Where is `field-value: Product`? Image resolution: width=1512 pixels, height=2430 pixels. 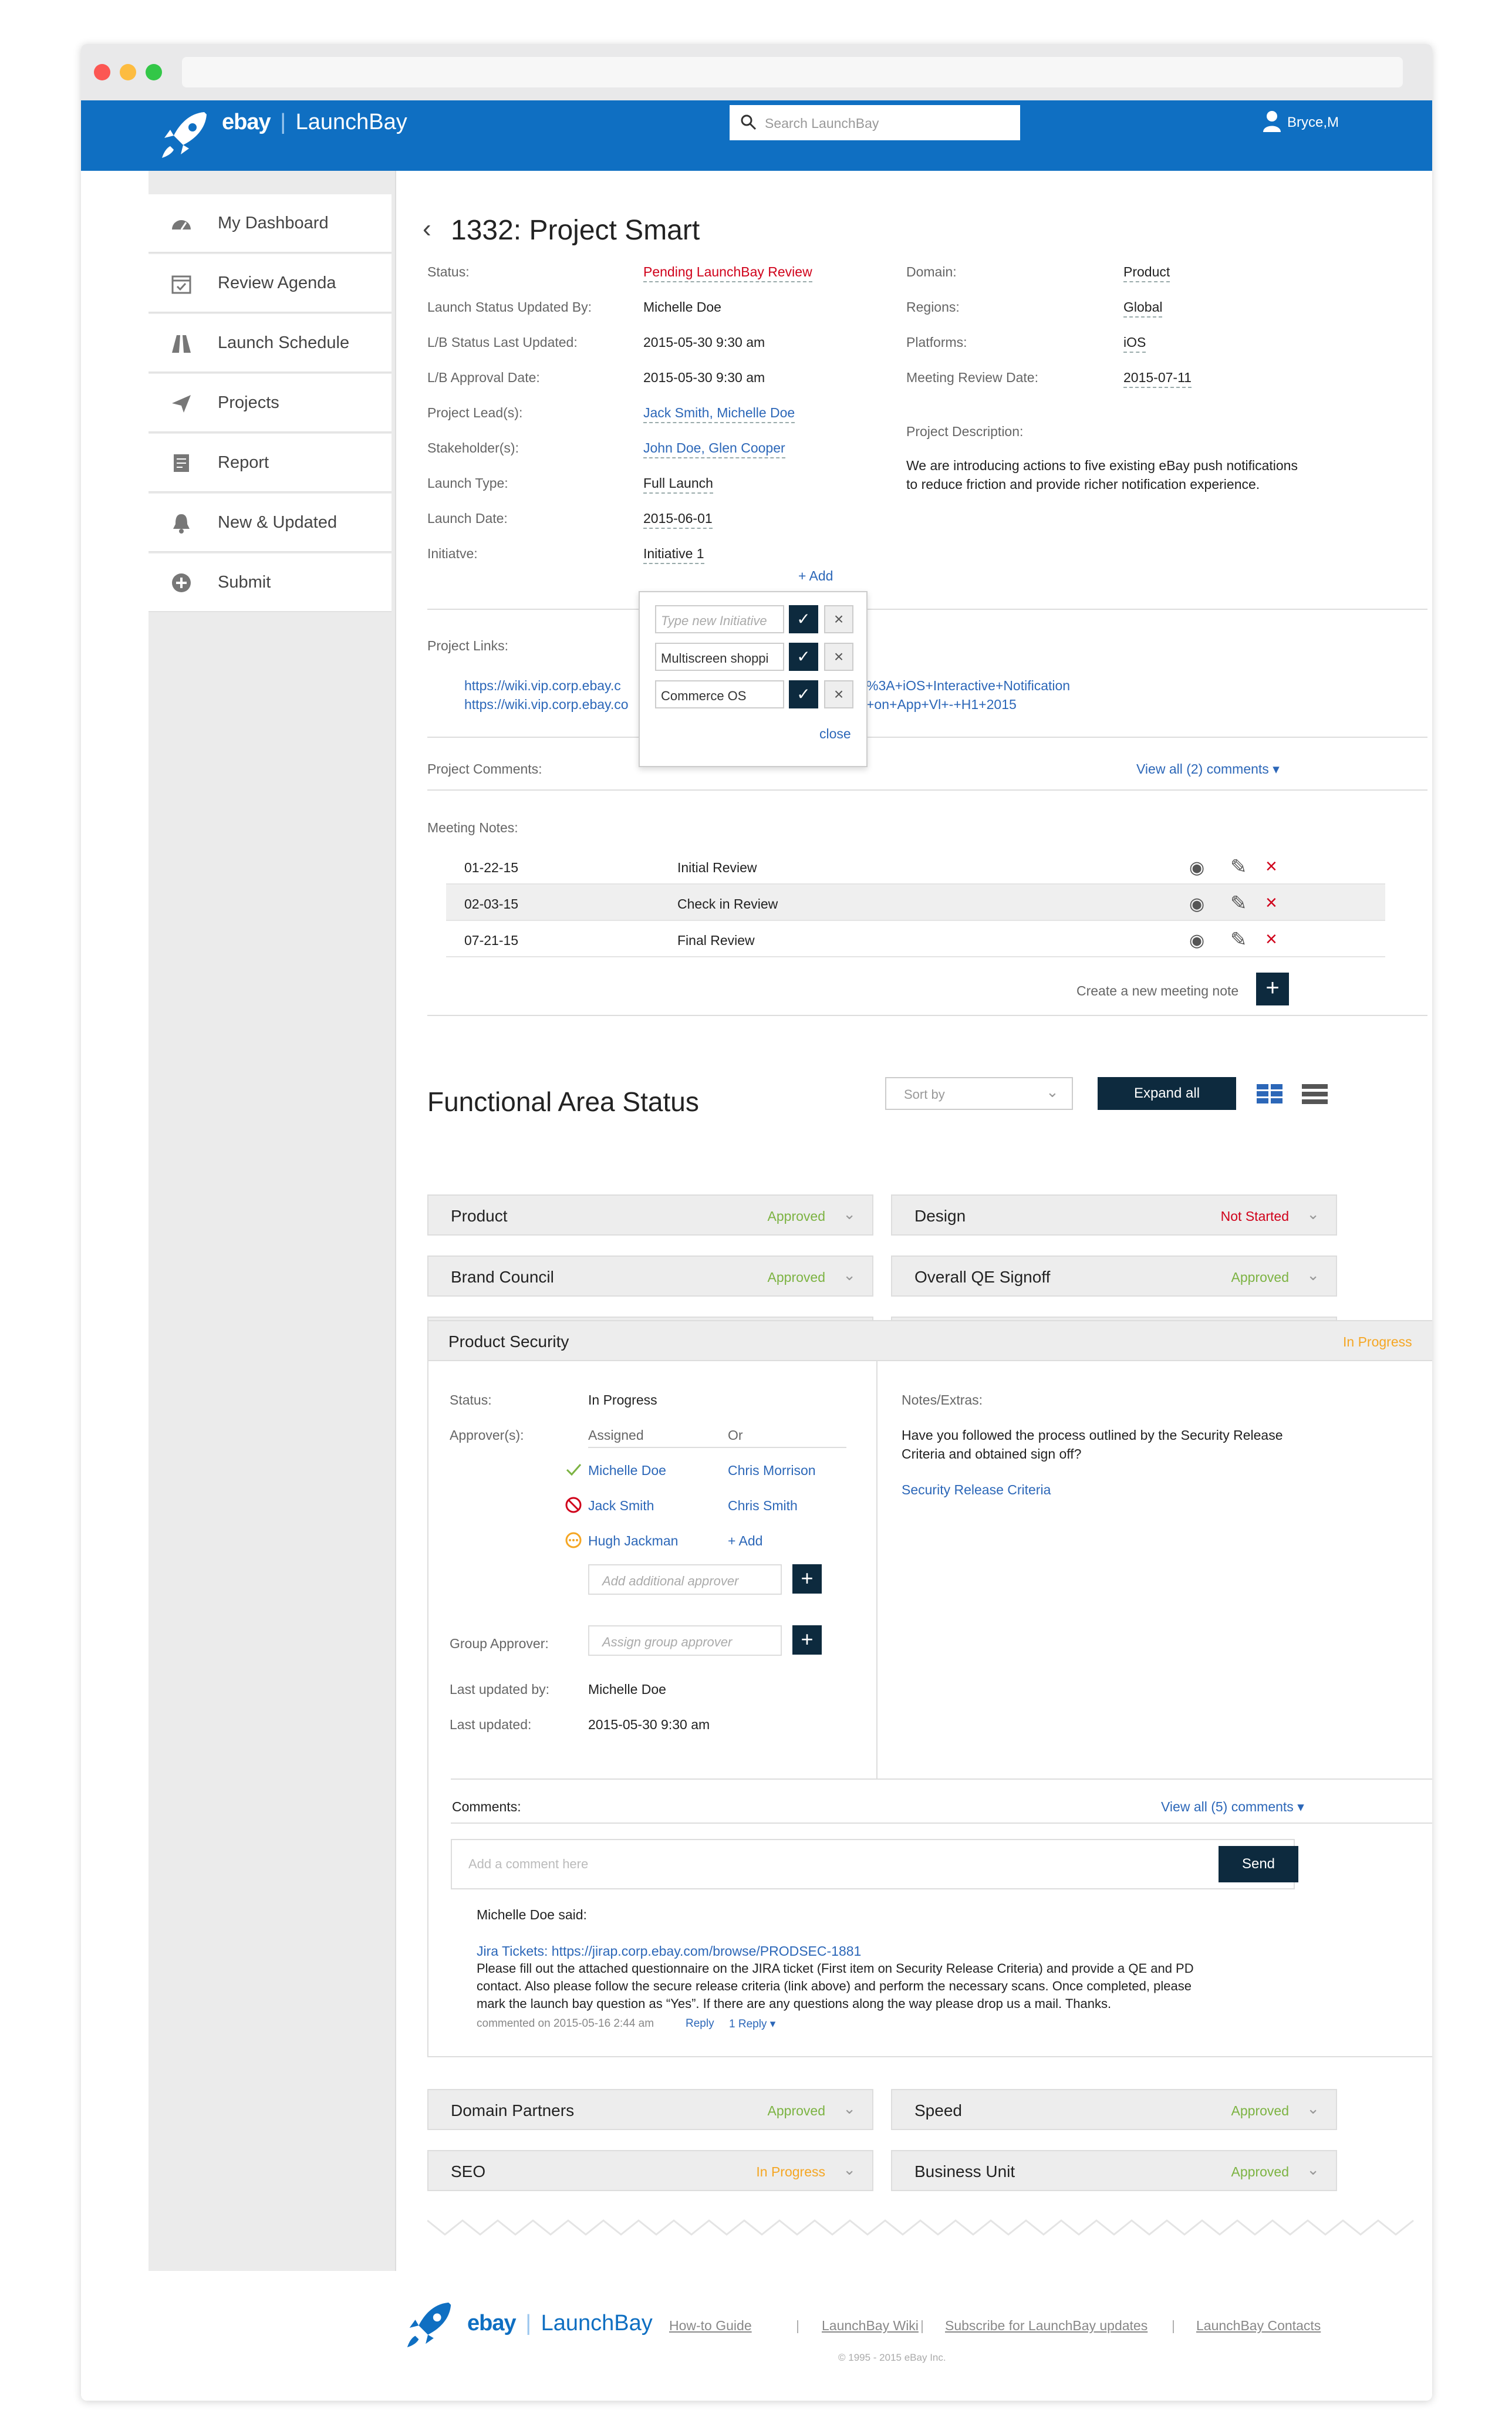
field-value: Product is located at coordinates (1146, 273).